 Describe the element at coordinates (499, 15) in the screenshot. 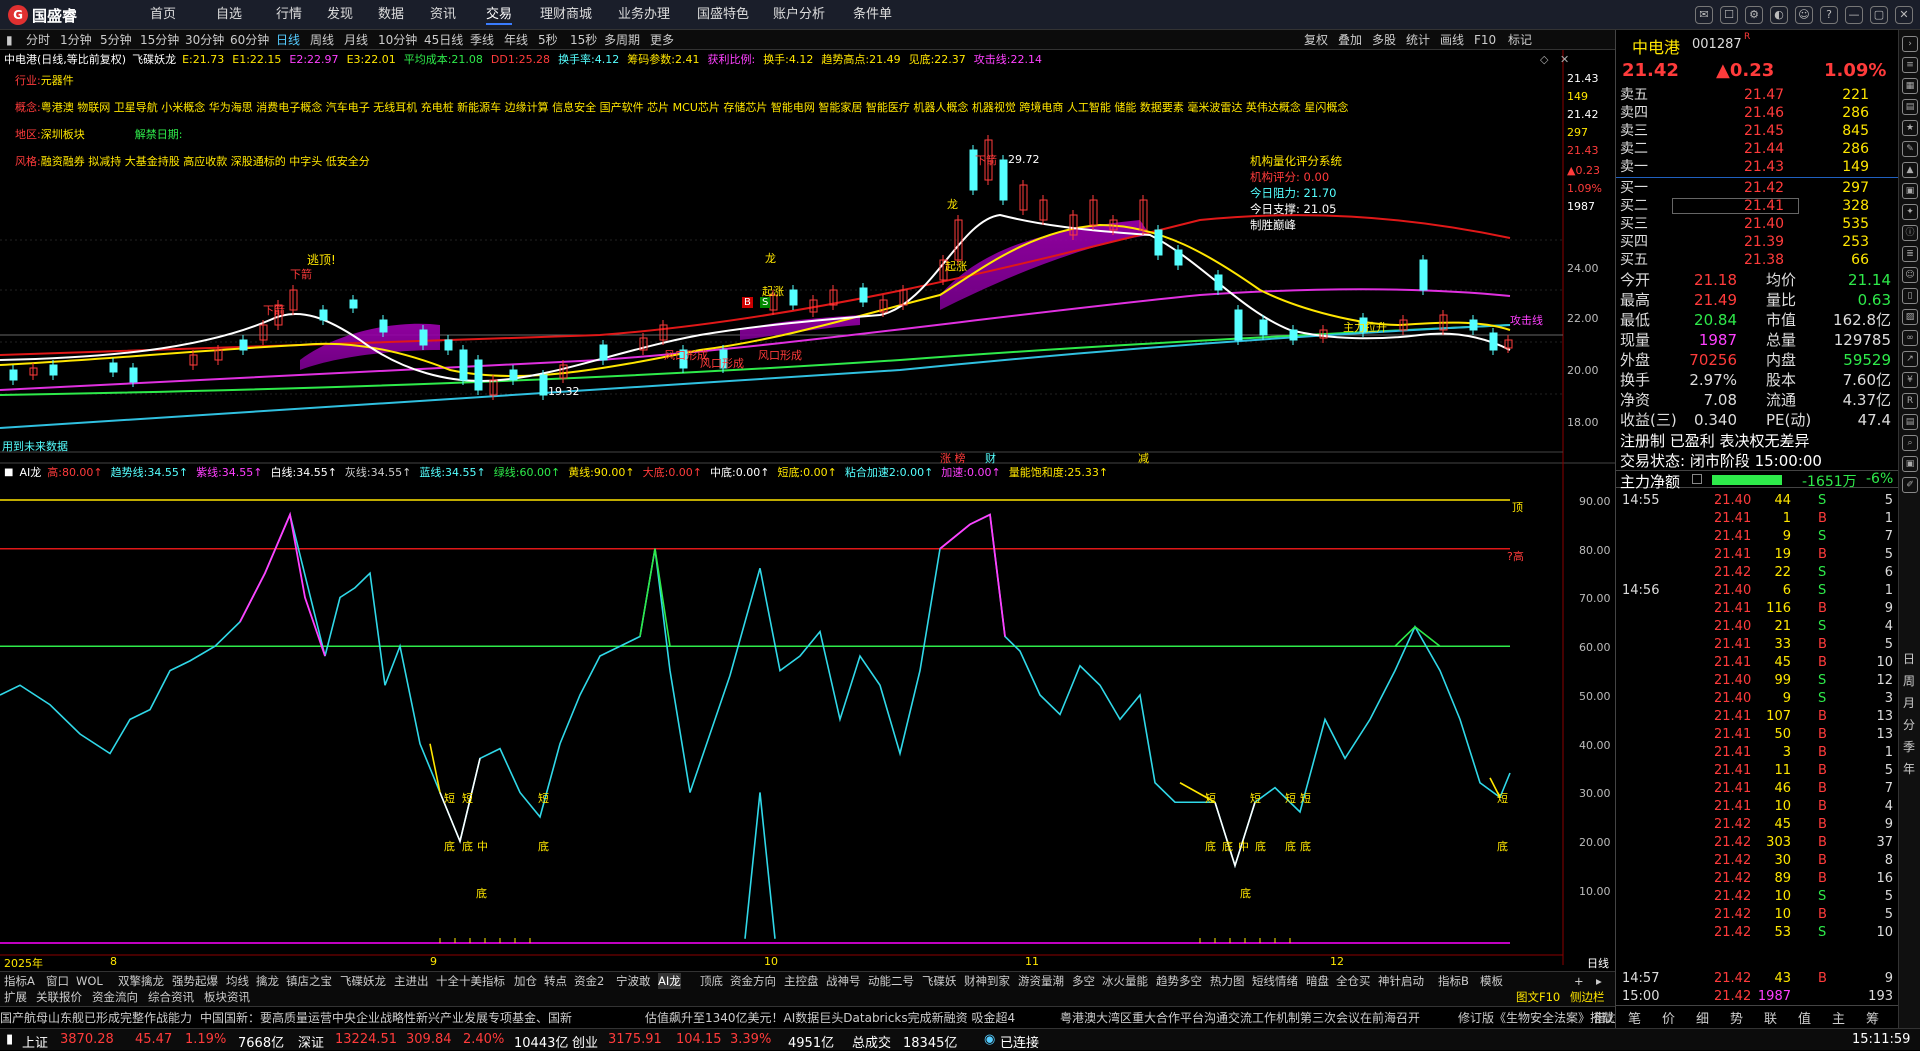

I see `menu-item-6: 交易` at that location.